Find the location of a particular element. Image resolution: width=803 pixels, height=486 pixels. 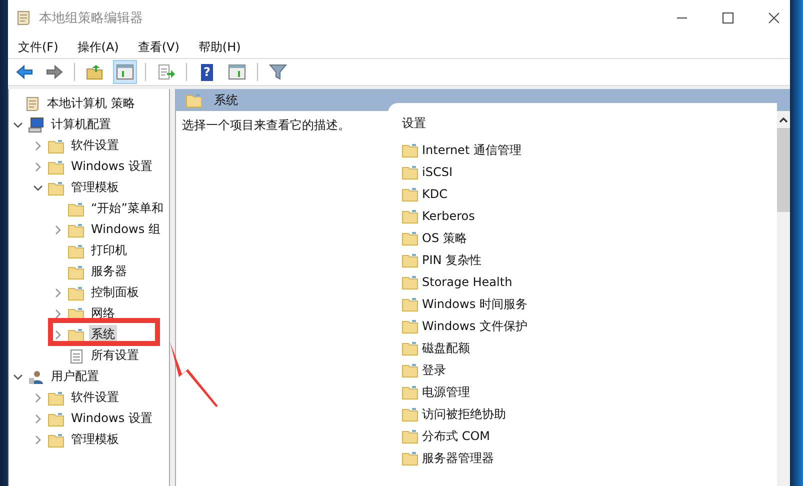

tree-item: 服务器 is located at coordinates (109, 271).